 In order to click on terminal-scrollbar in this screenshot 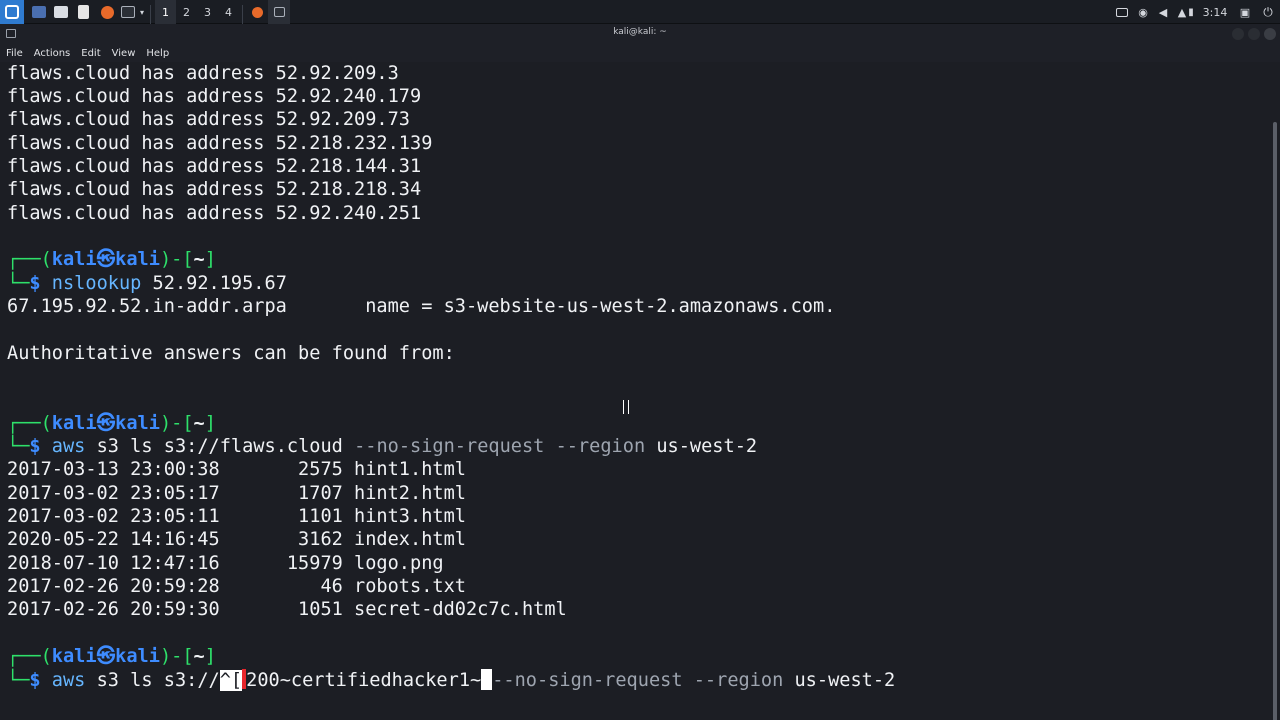, I will do `click(1275, 391)`.